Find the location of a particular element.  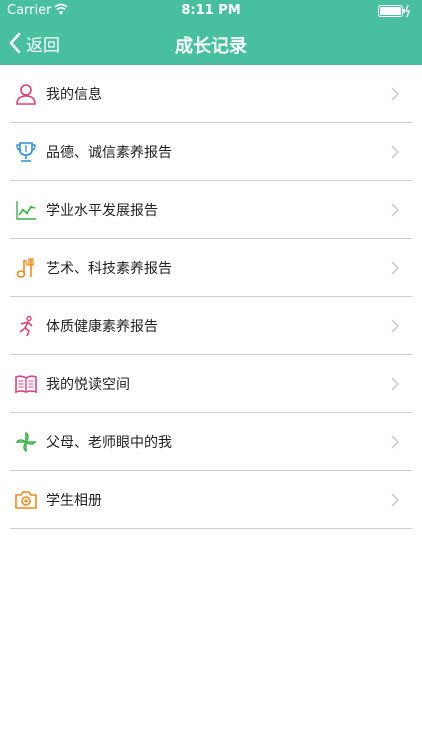

runner-icon is located at coordinates (26, 326).